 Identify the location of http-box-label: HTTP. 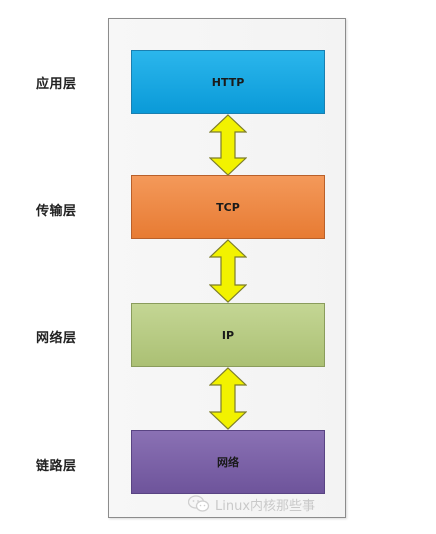
(228, 82).